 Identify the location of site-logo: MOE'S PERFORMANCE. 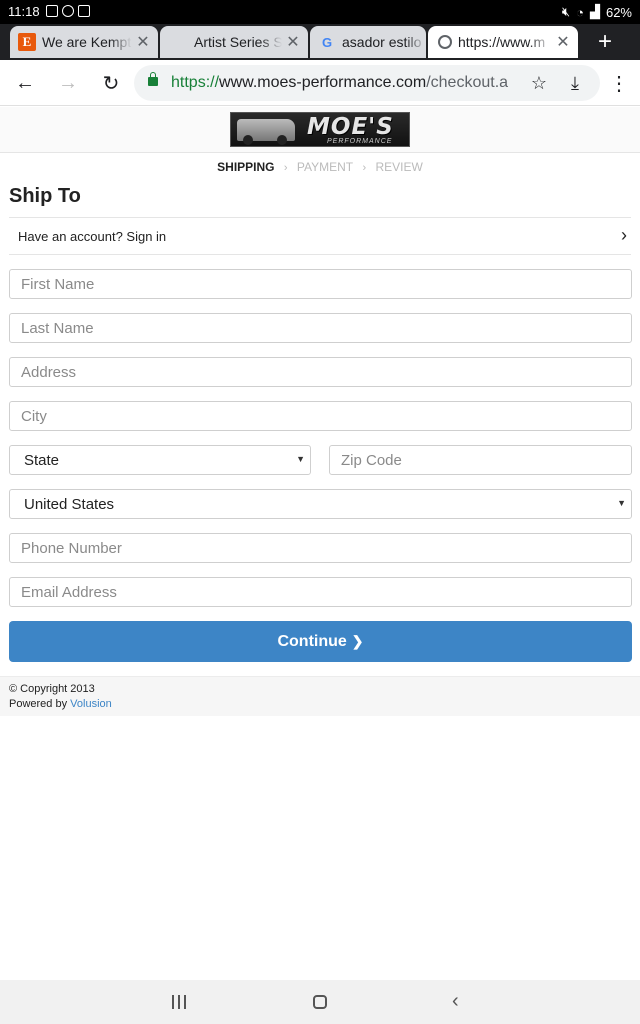
(320, 129).